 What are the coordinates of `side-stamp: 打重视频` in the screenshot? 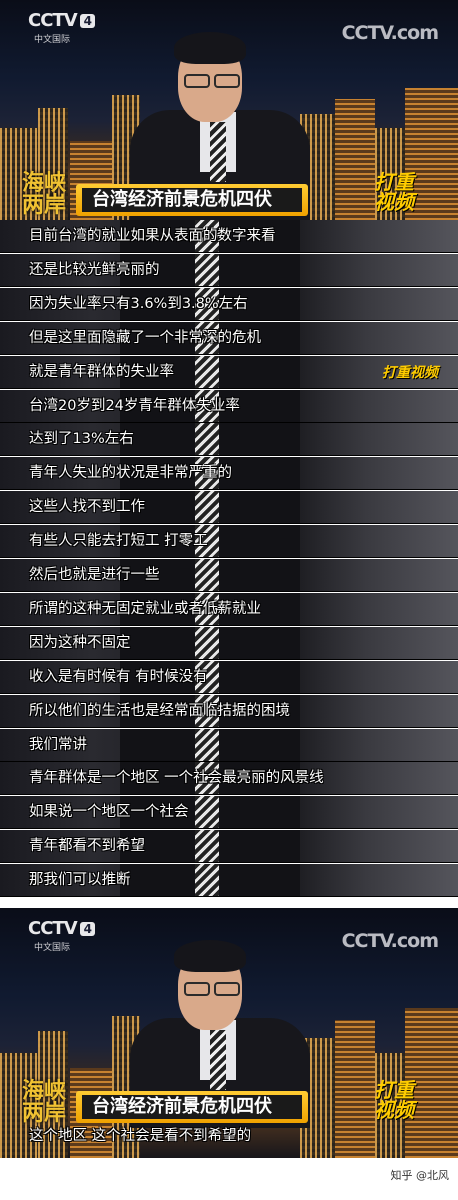 It's located at (410, 372).